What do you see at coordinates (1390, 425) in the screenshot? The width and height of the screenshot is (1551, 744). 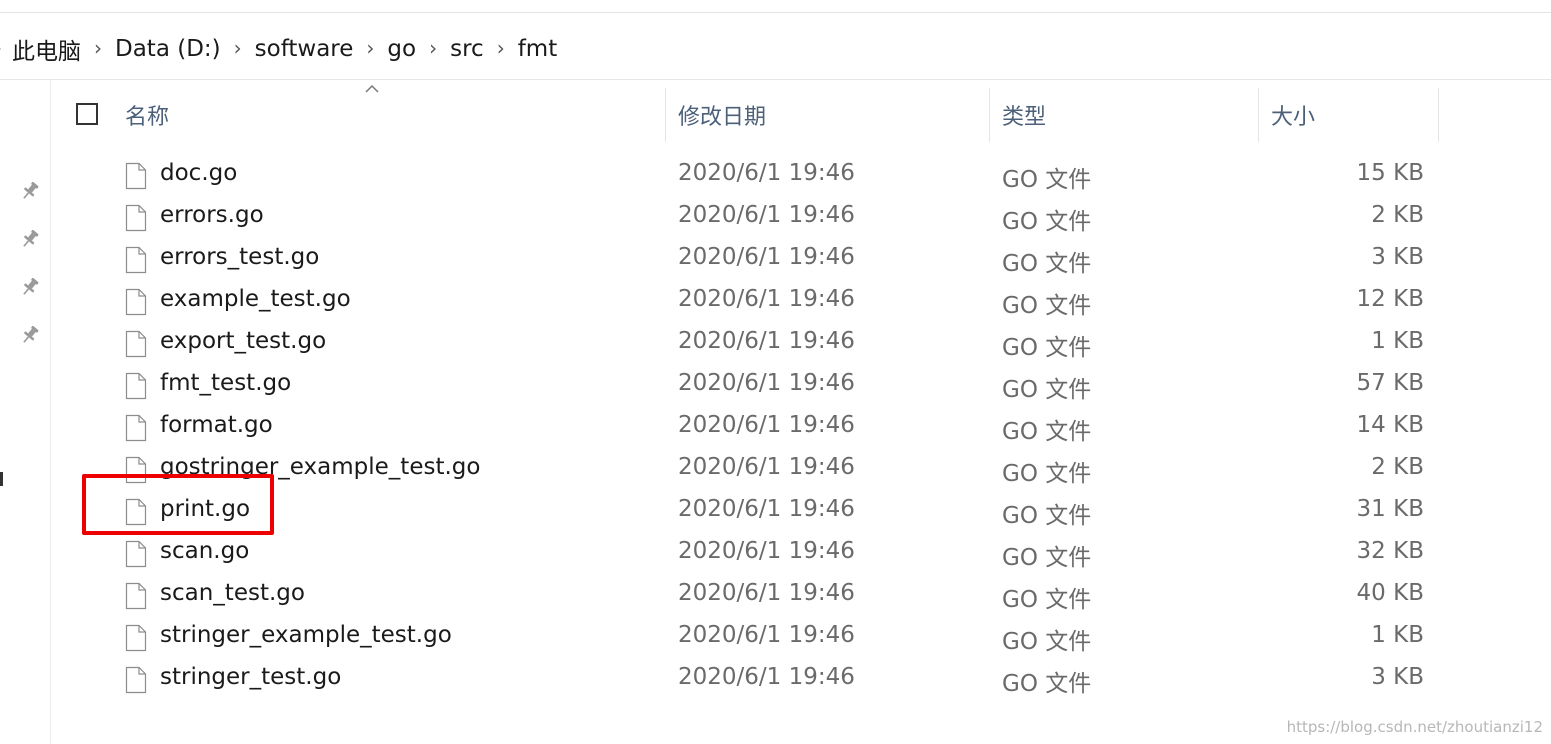 I see `file-size: 14 KB` at bounding box center [1390, 425].